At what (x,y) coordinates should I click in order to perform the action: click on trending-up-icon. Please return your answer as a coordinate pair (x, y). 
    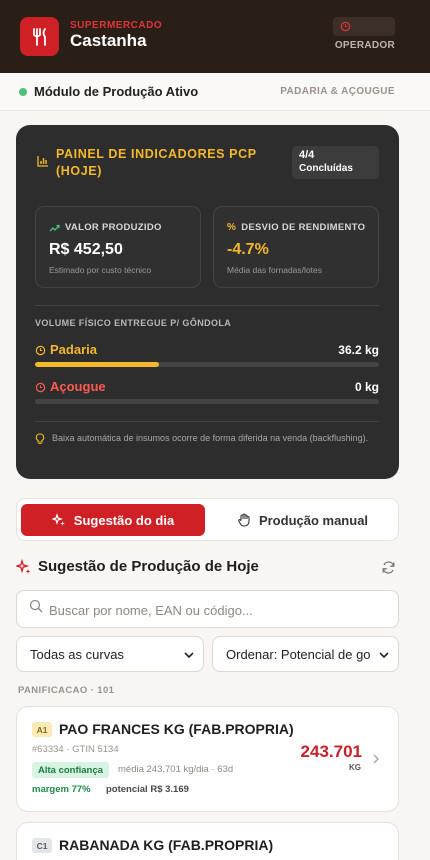
    Looking at the image, I should click on (54, 227).